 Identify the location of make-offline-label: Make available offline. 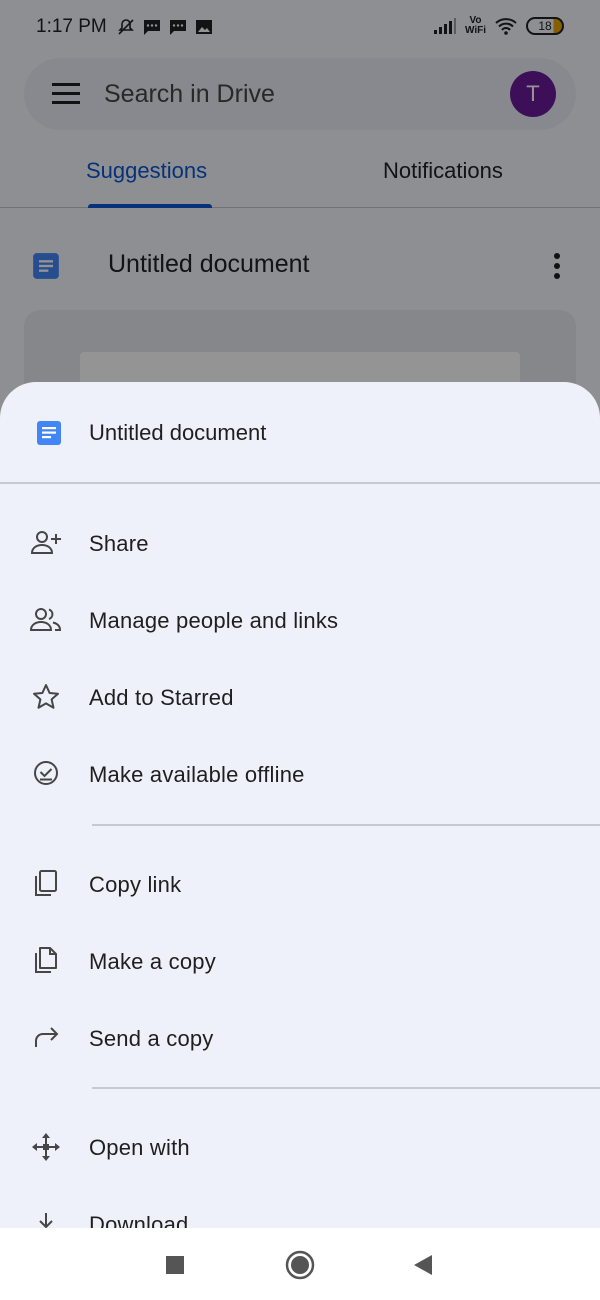
(197, 774).